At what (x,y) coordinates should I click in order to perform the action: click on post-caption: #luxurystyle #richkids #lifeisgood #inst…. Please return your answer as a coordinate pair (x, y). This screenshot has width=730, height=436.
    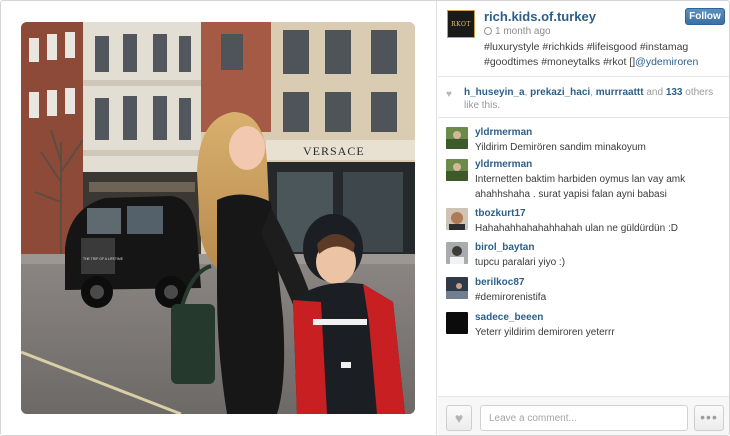
    Looking at the image, I should click on (604, 55).